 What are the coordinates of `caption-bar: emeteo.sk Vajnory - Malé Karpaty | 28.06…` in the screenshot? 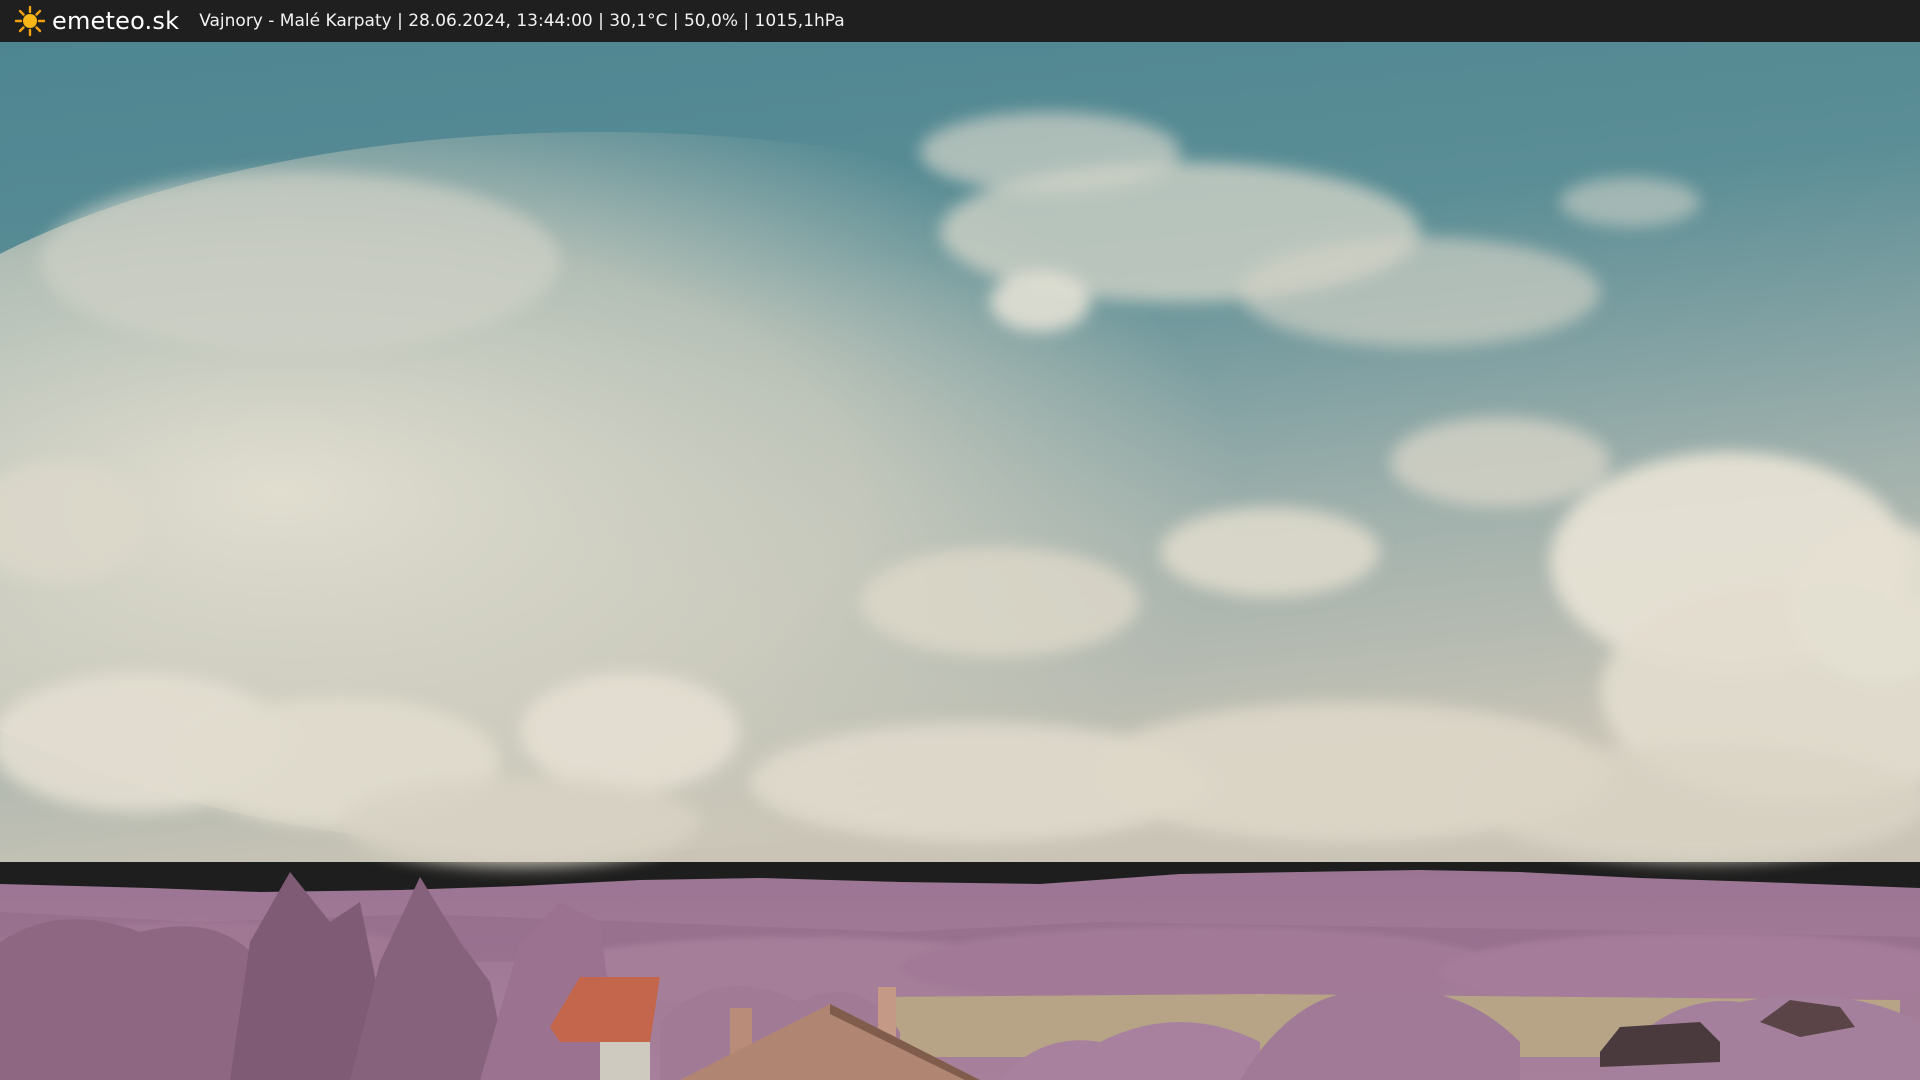 It's located at (960, 21).